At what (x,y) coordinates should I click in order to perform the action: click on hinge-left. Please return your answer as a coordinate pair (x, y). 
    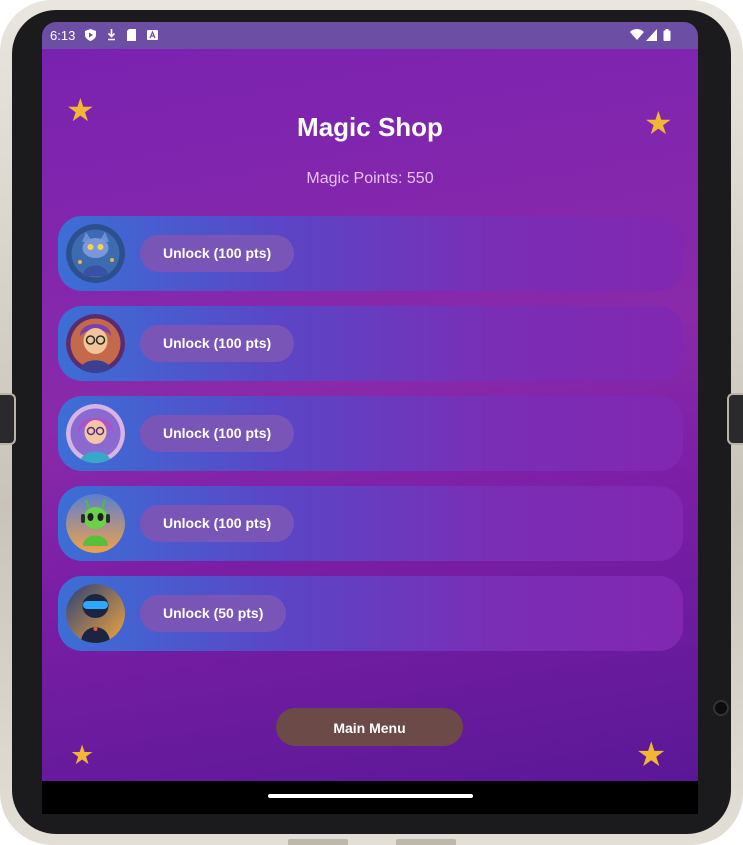
    Looking at the image, I should click on (8, 419).